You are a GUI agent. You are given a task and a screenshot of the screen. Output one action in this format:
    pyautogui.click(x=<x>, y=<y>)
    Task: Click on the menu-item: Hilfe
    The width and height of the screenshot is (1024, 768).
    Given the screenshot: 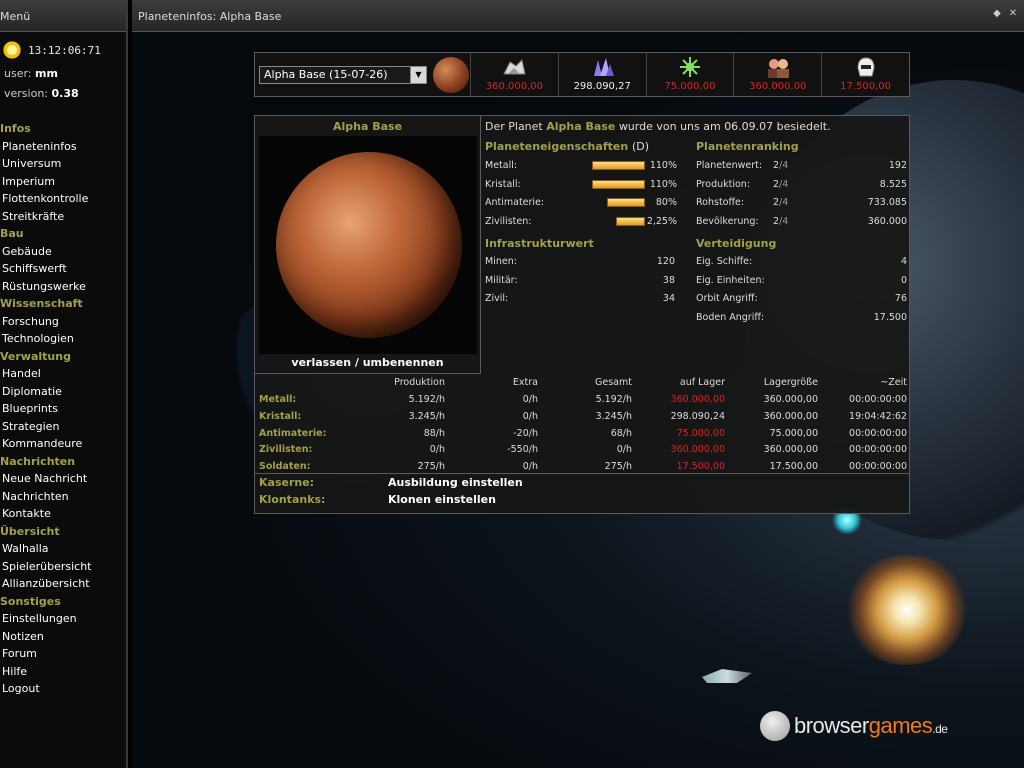 What is the action you would take?
    pyautogui.click(x=63, y=672)
    